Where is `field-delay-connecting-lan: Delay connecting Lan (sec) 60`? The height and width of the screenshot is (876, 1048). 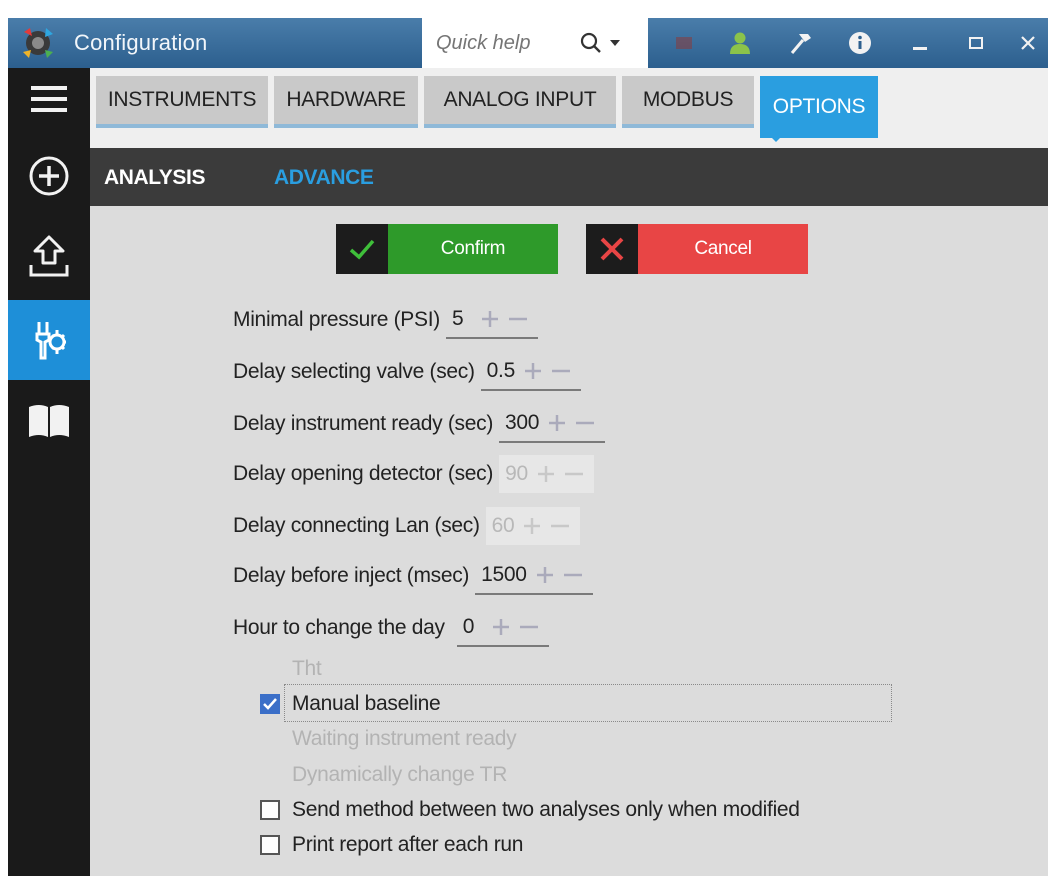 field-delay-connecting-lan: Delay connecting Lan (sec) 60 is located at coordinates (407, 526).